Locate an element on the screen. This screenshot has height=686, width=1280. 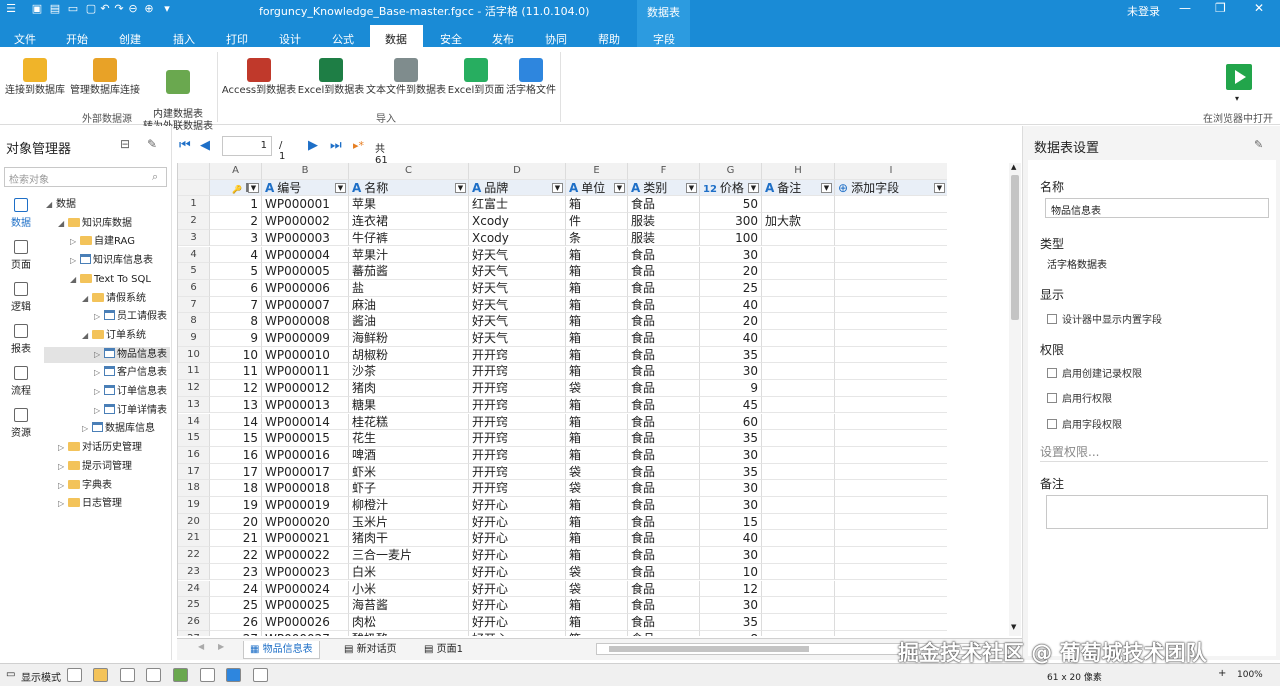
table-cell: 酱油 is located at coordinates (409, 321).